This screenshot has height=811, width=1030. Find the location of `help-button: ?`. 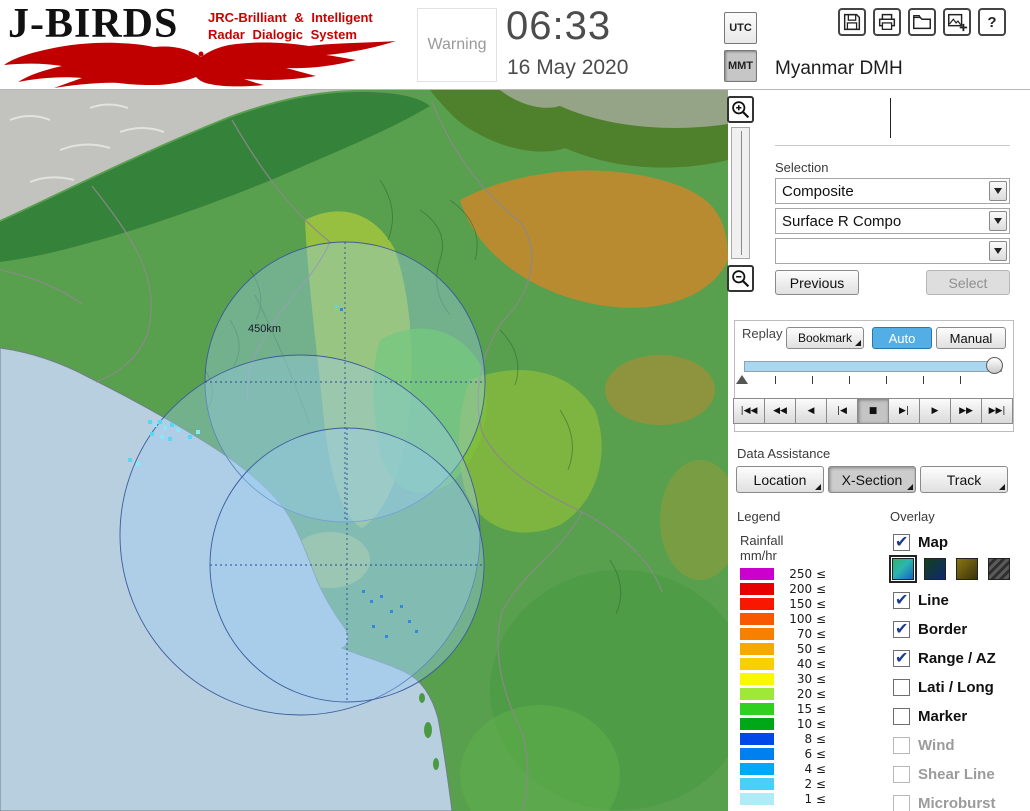

help-button: ? is located at coordinates (992, 22).